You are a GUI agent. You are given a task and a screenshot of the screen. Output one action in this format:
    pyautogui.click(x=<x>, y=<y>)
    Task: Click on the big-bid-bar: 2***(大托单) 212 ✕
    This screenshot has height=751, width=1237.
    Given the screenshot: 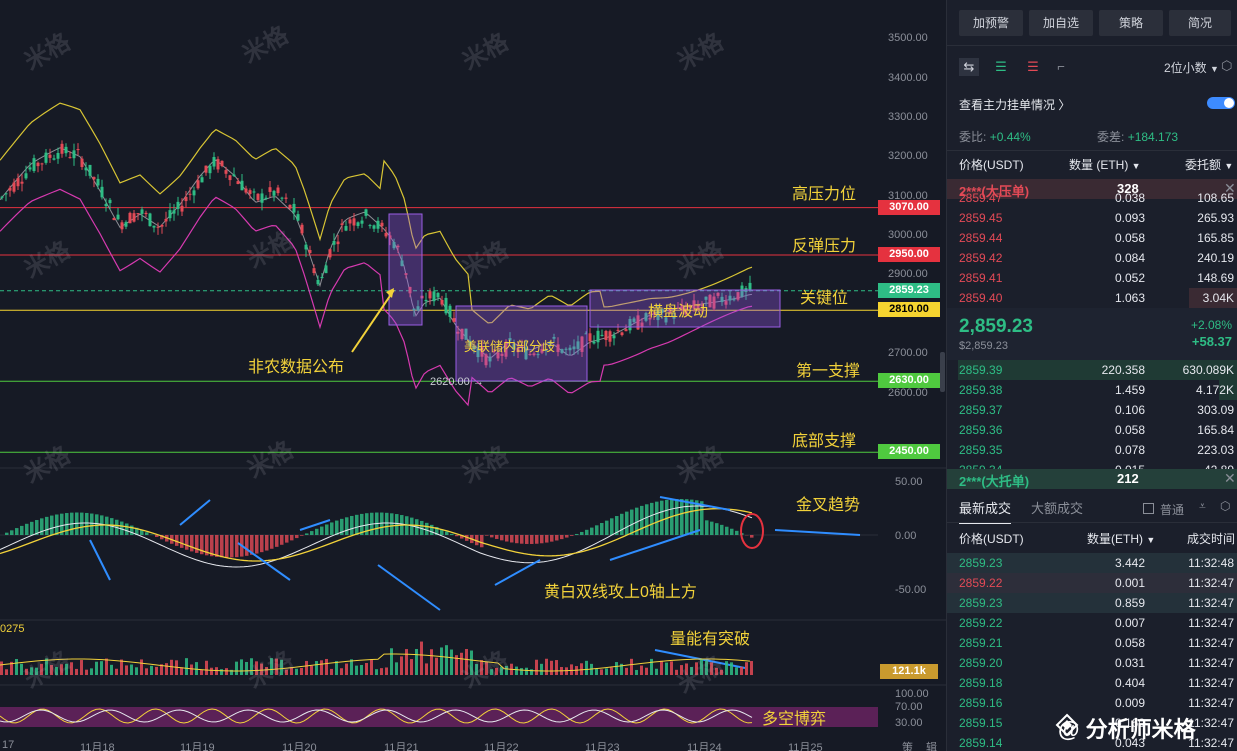 What is the action you would take?
    pyautogui.click(x=1092, y=479)
    